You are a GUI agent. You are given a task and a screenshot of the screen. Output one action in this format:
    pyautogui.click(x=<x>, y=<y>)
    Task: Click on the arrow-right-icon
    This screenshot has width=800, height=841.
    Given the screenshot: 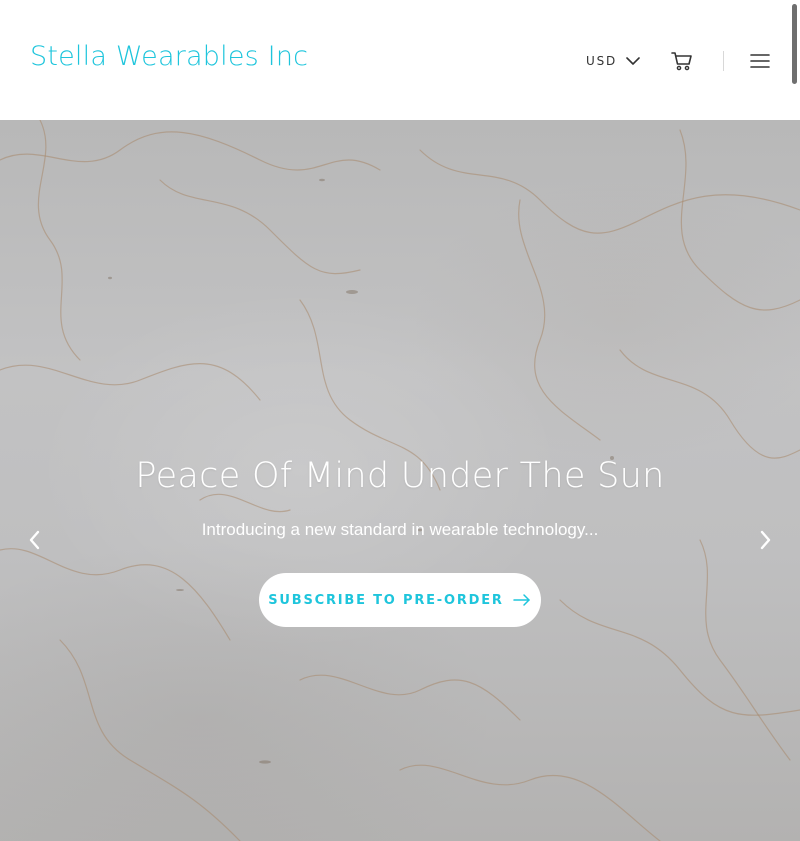 What is the action you would take?
    pyautogui.click(x=521, y=600)
    